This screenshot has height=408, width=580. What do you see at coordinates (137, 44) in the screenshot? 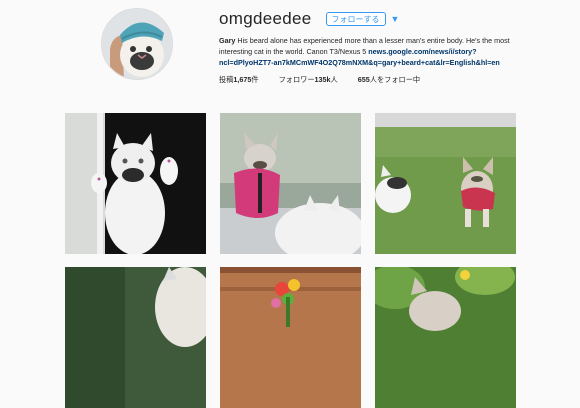
I see `profile-avatar` at bounding box center [137, 44].